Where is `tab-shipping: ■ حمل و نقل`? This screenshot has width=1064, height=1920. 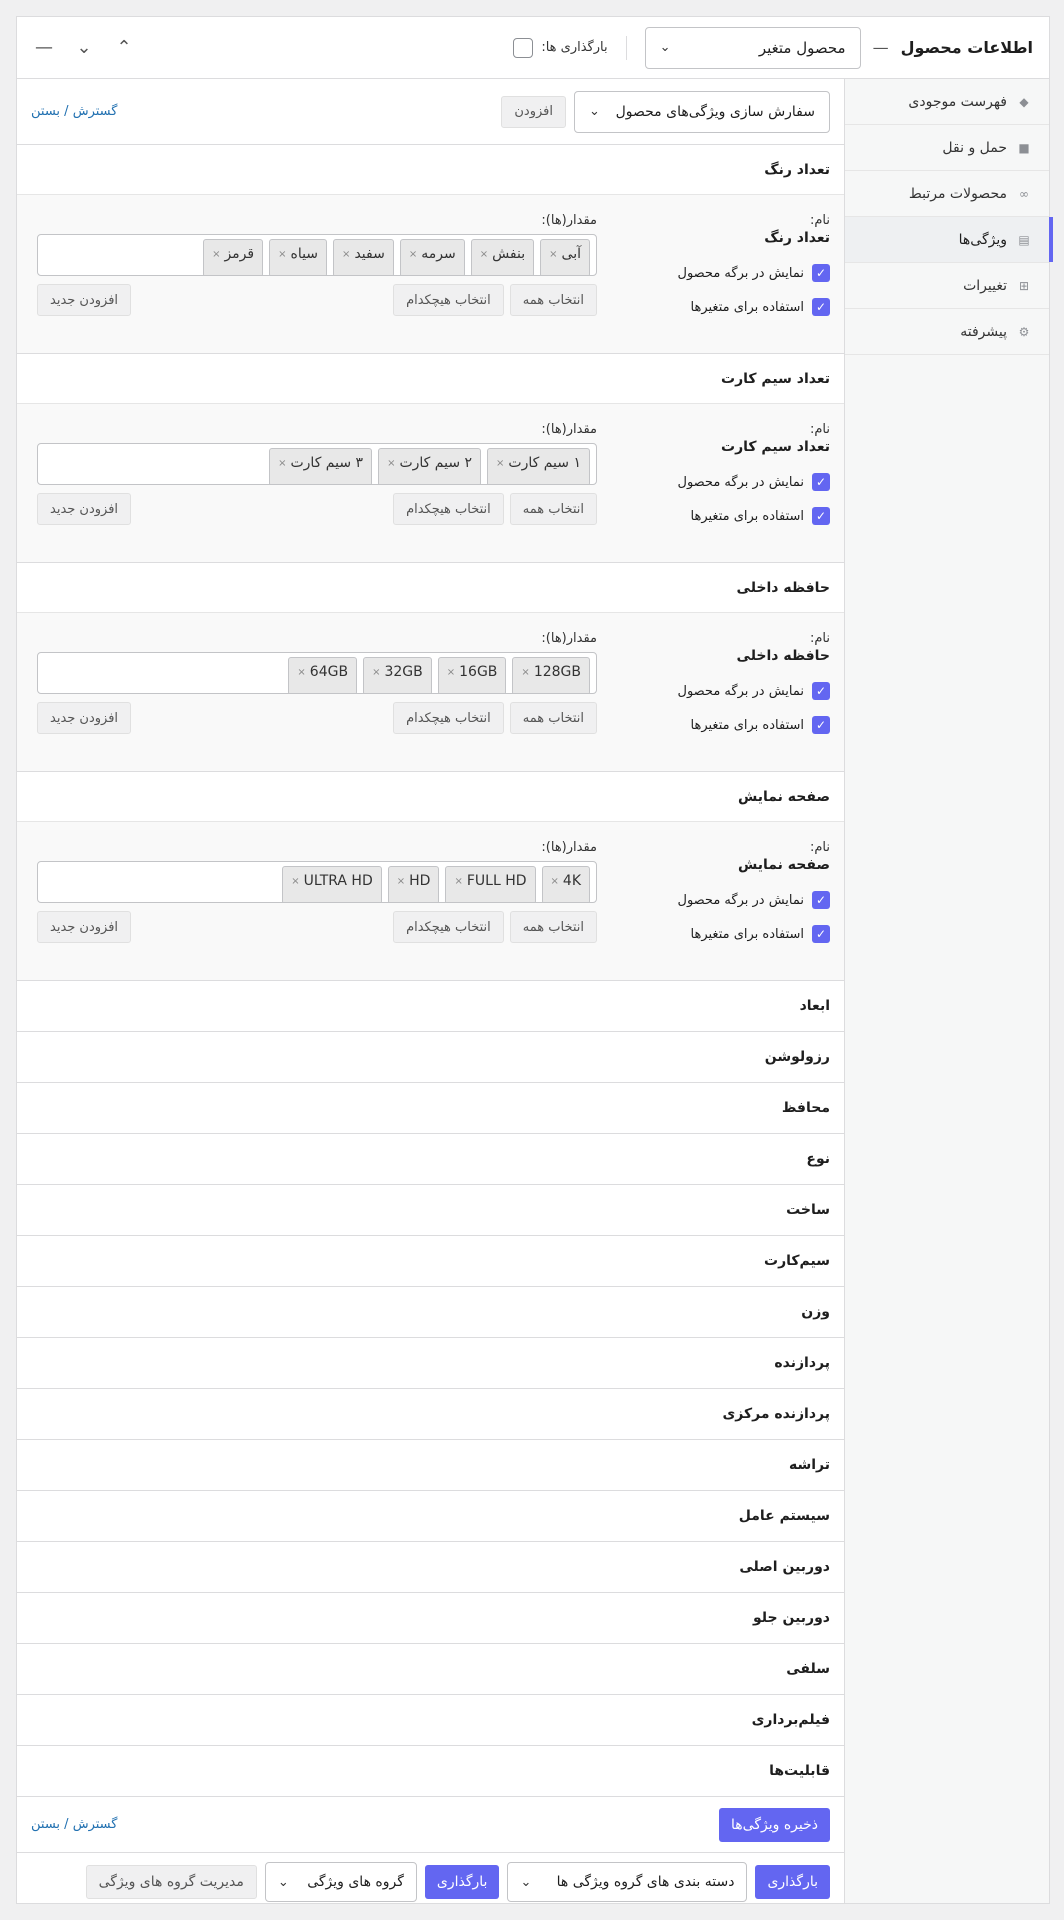
tab-shipping: ■ حمل و نقل is located at coordinates (947, 148).